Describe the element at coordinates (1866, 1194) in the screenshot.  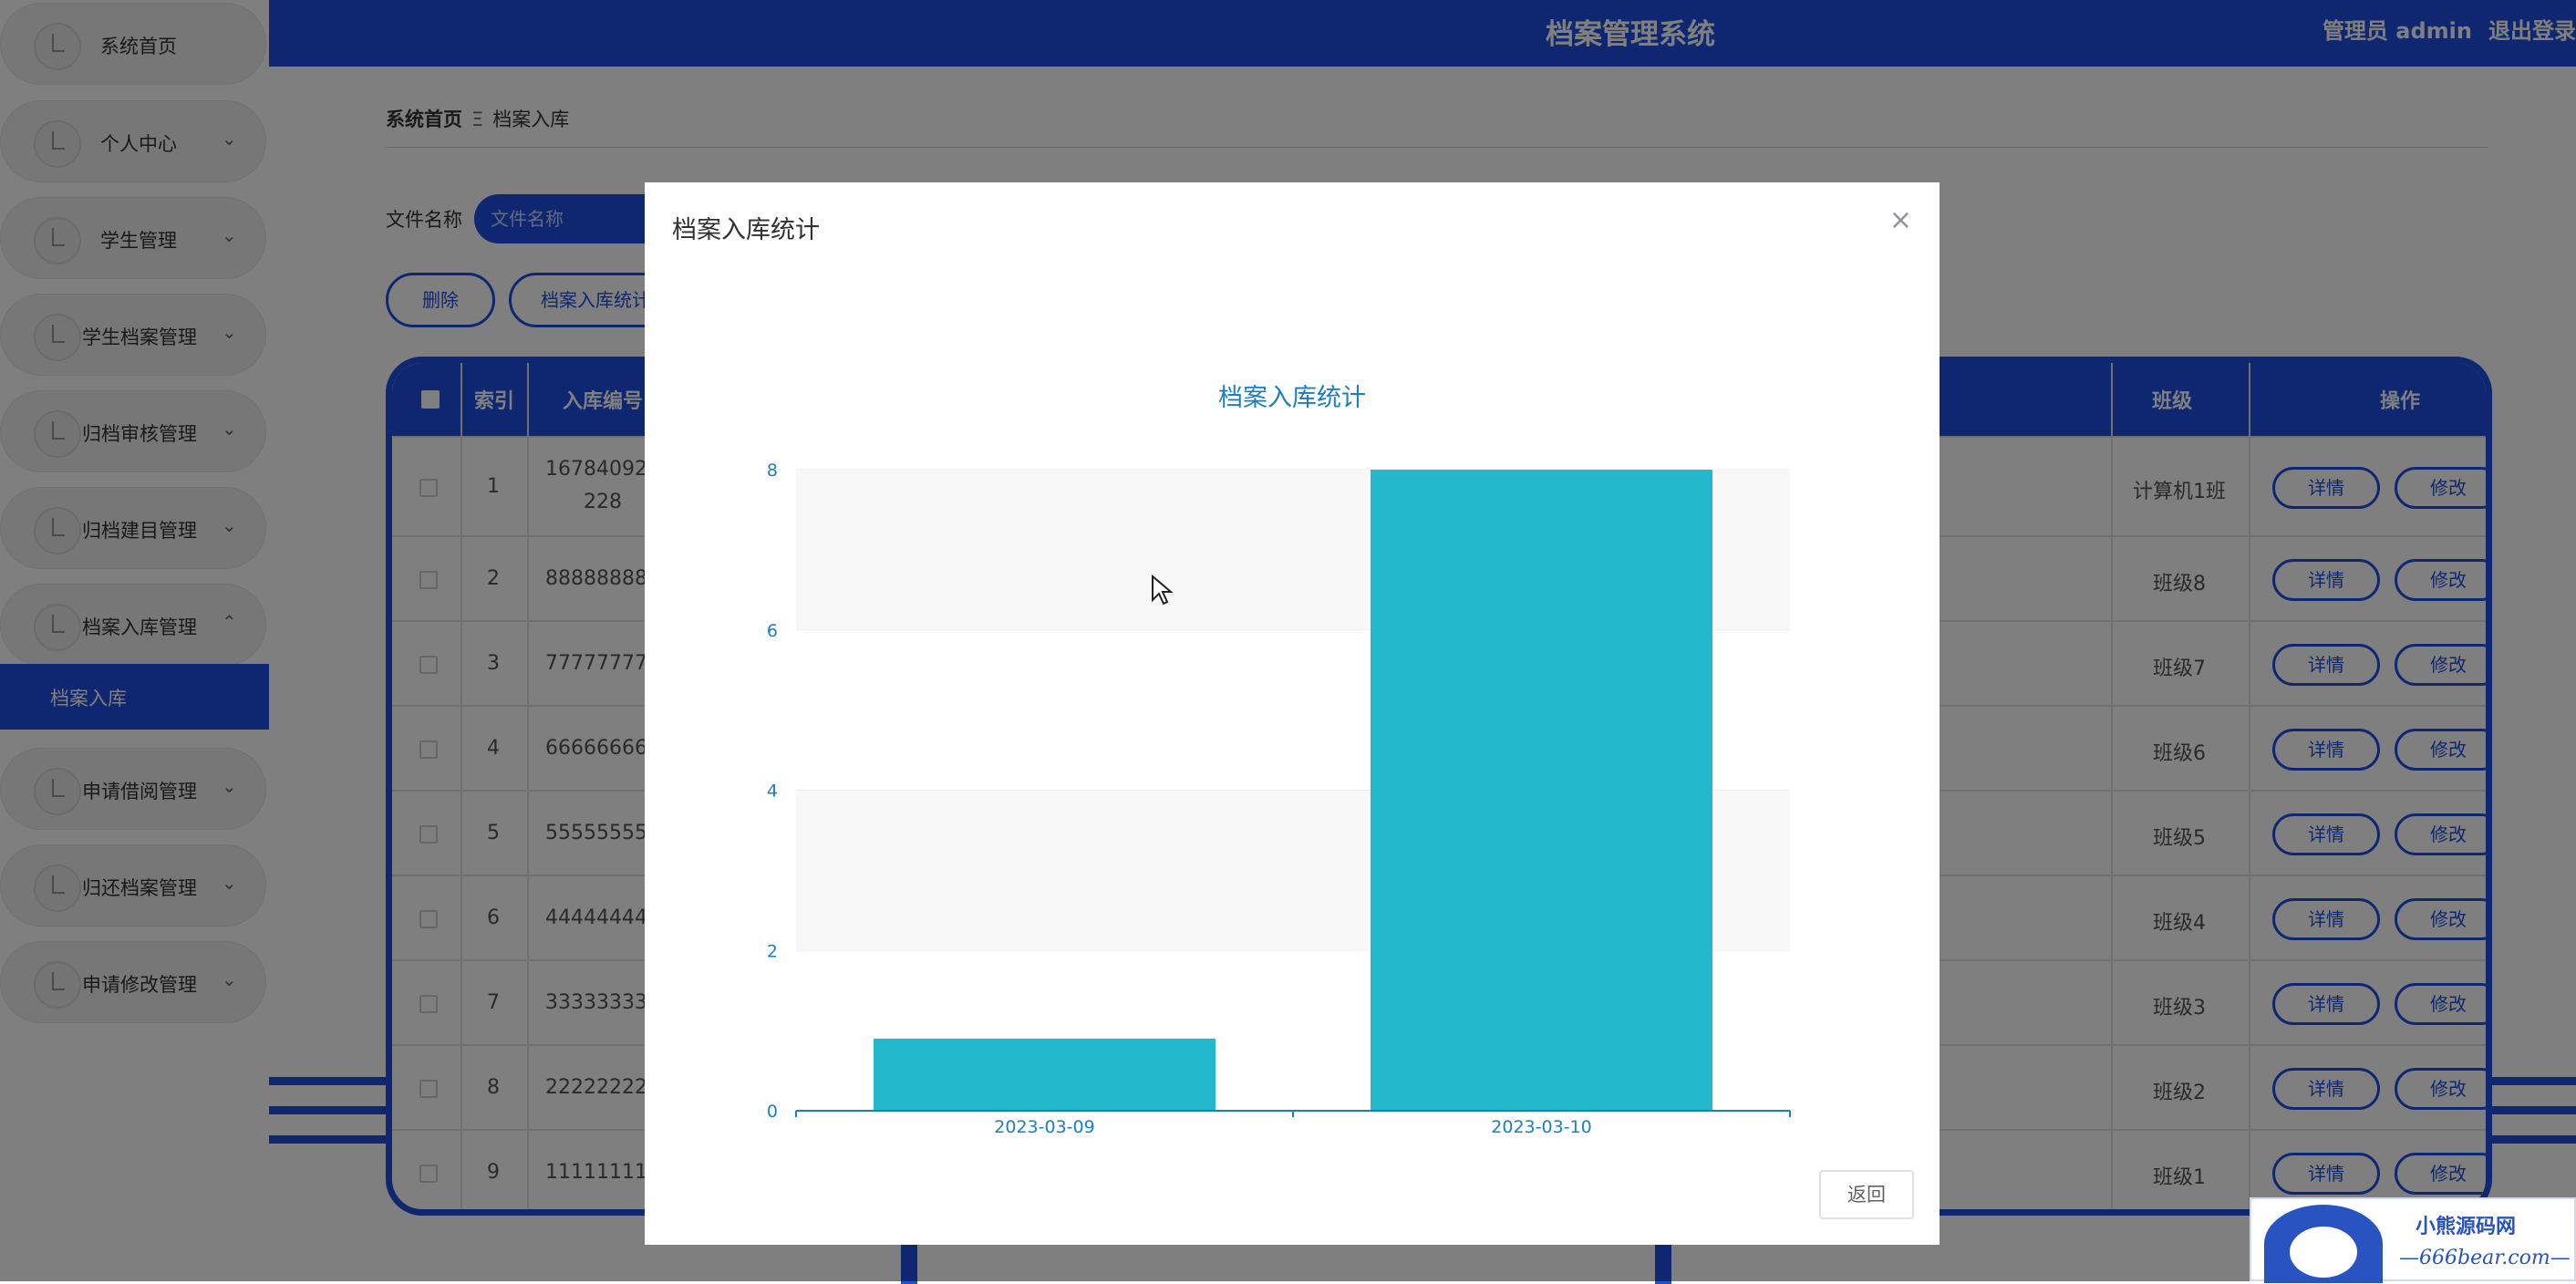
I see `back-button: 返回` at that location.